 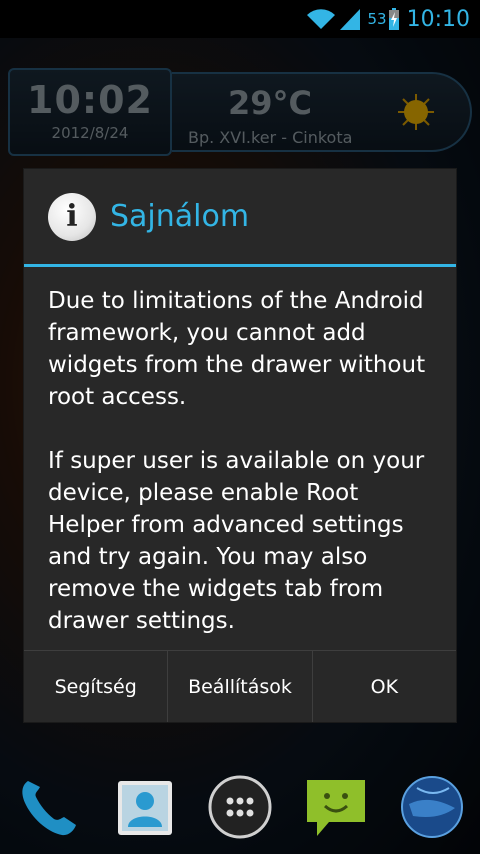 I want to click on info-icon: i, so click(x=72, y=216).